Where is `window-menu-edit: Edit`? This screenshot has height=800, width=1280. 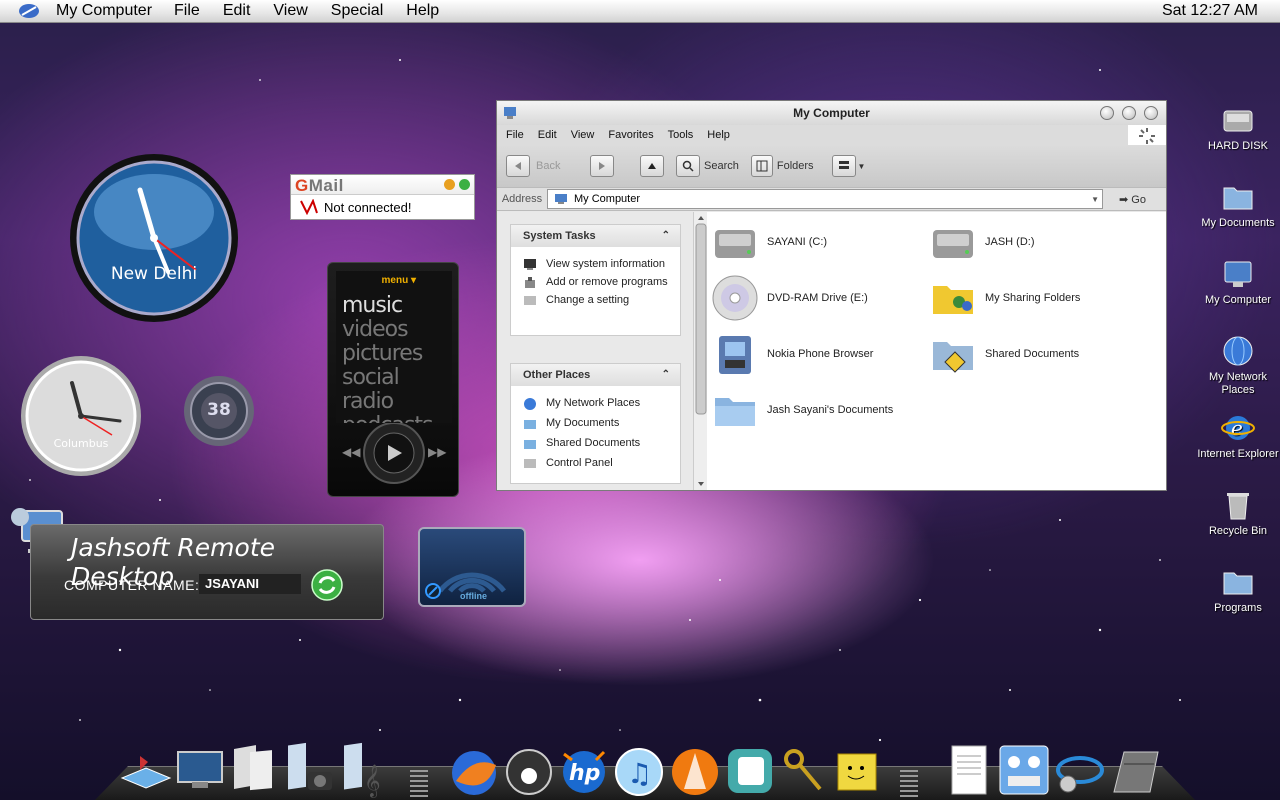
window-menu-edit: Edit is located at coordinates (547, 135).